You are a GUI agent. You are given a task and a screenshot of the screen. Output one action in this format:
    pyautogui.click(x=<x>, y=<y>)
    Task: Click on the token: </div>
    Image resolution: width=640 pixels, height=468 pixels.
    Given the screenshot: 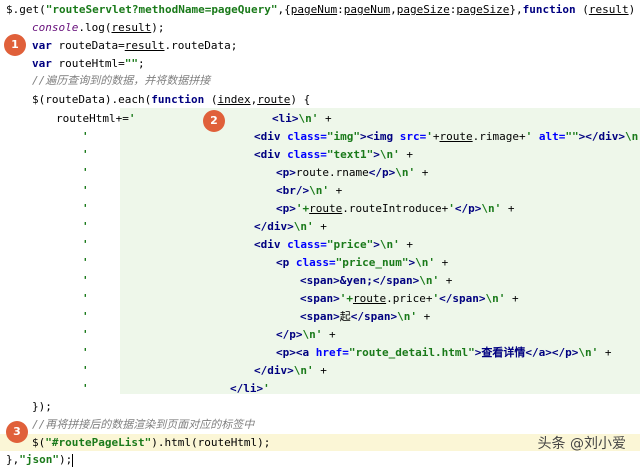 What is the action you would take?
    pyautogui.click(x=274, y=226)
    